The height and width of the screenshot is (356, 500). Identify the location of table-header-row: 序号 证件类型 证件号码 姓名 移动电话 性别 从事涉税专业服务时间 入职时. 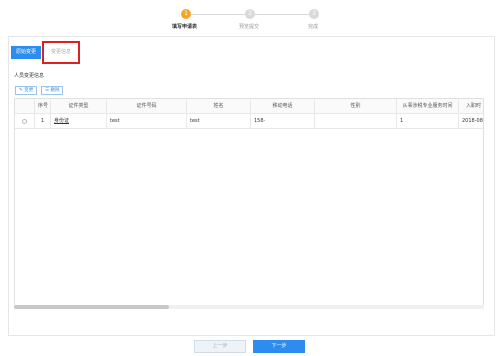
(249, 106).